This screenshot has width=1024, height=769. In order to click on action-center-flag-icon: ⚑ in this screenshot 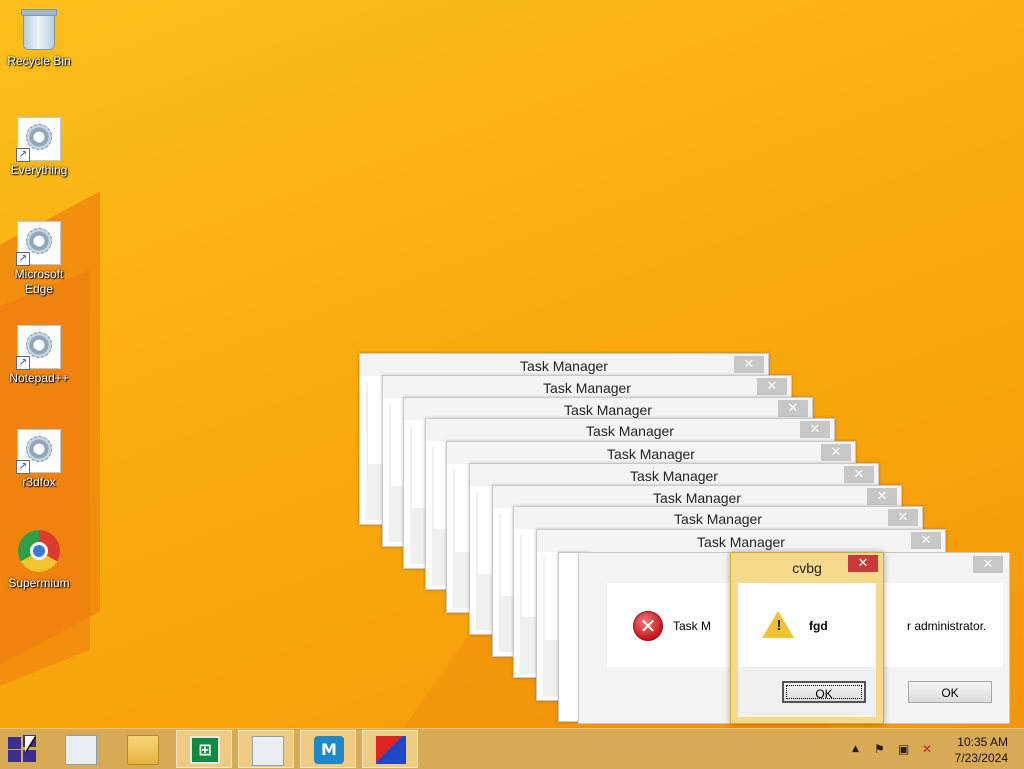, I will do `click(879, 749)`.